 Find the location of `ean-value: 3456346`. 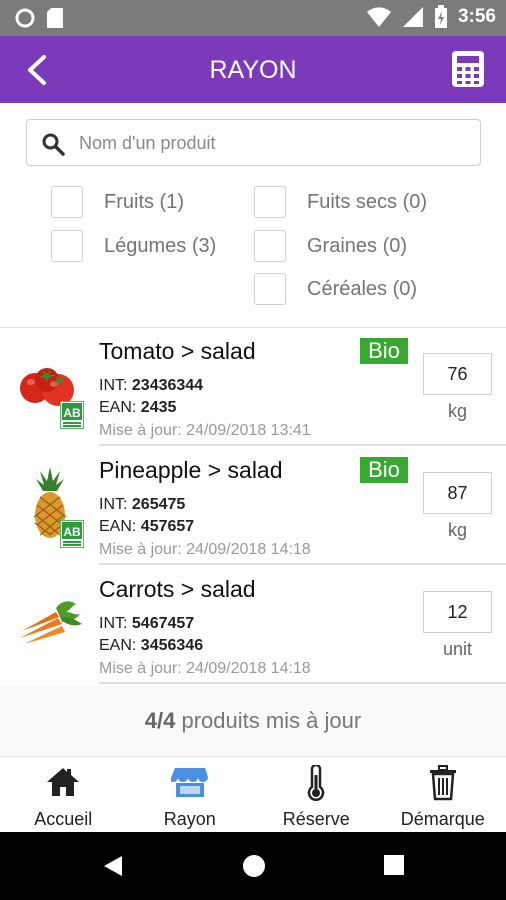

ean-value: 3456346 is located at coordinates (172, 645).